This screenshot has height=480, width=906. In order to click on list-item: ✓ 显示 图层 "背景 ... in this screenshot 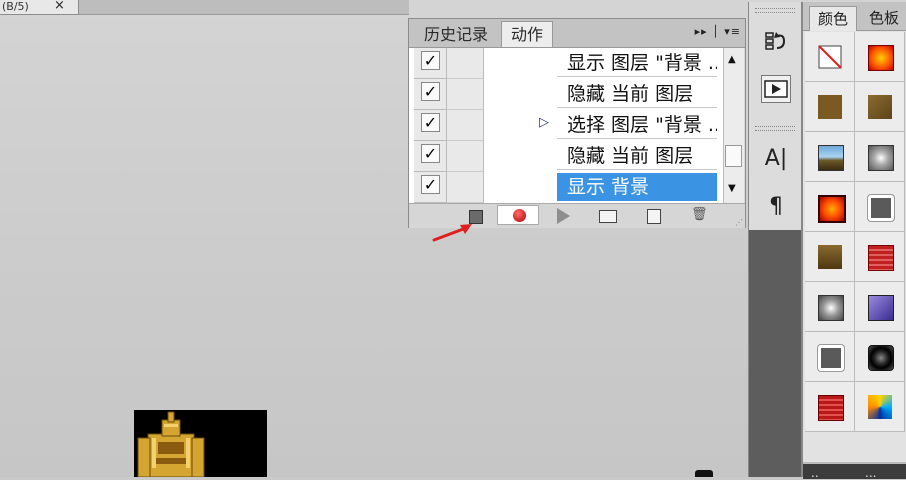, I will do `click(566, 63)`.